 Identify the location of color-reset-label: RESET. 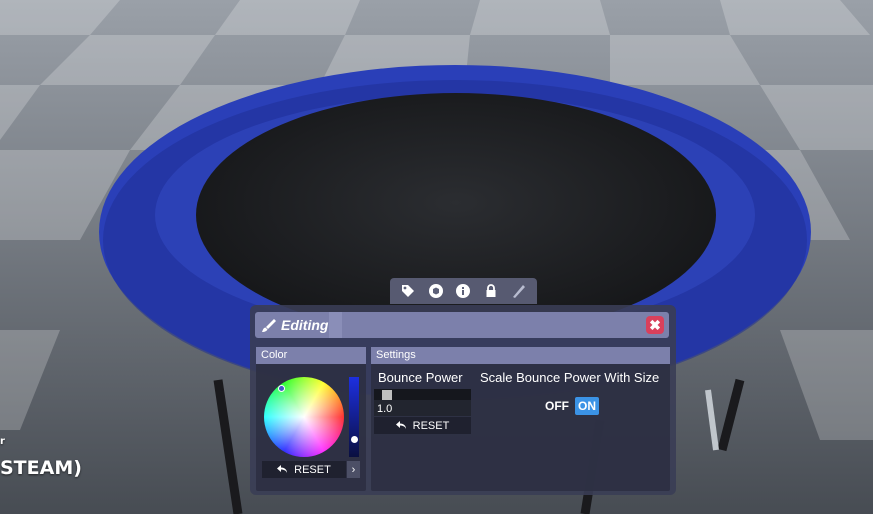
(312, 469).